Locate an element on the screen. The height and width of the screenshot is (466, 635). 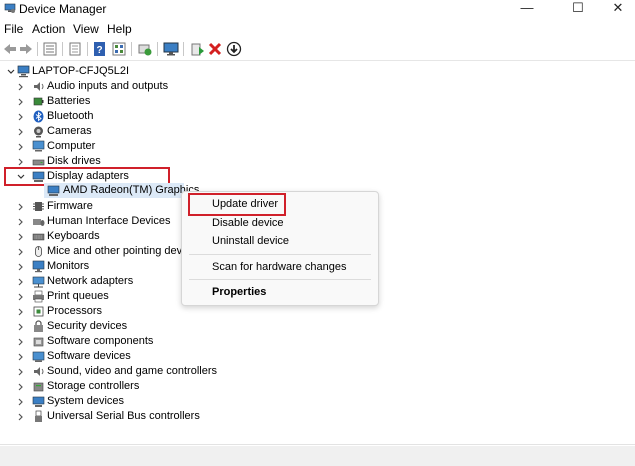
list-view-icon is located at coordinates (75, 49).